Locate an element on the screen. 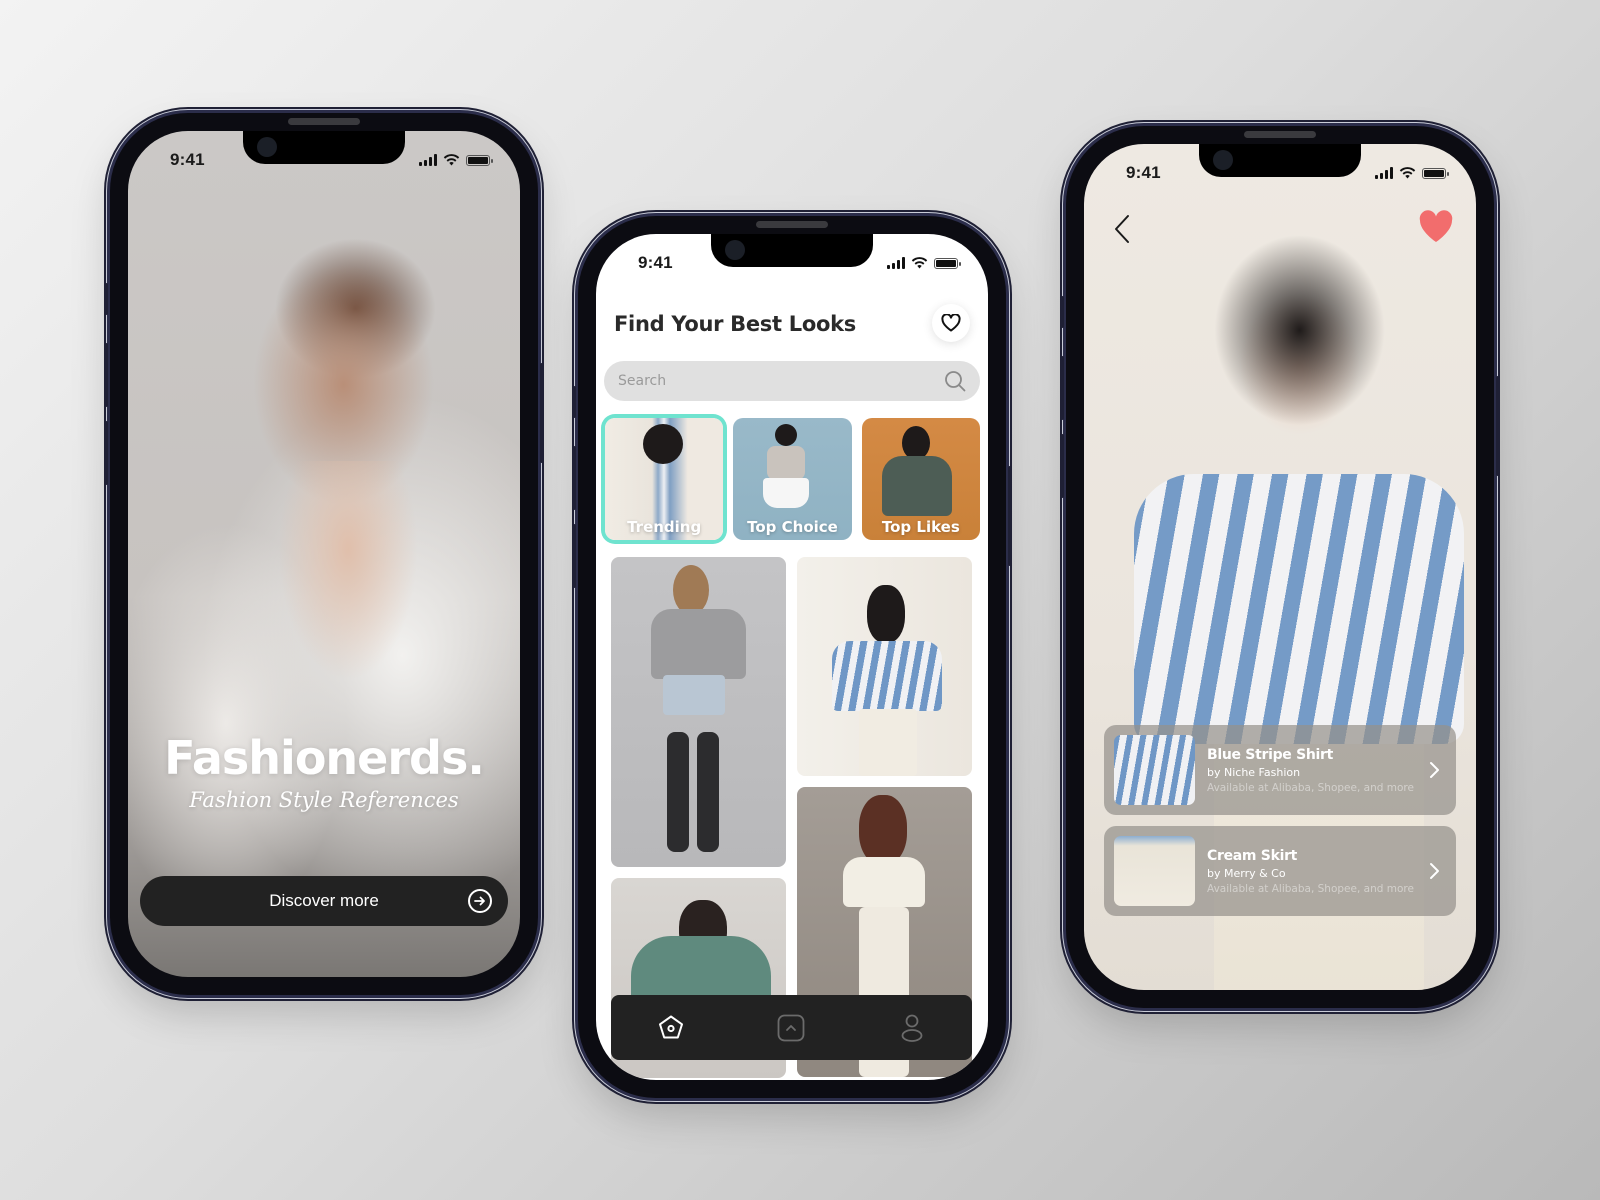  category-photo-skirt is located at coordinates (786, 493).